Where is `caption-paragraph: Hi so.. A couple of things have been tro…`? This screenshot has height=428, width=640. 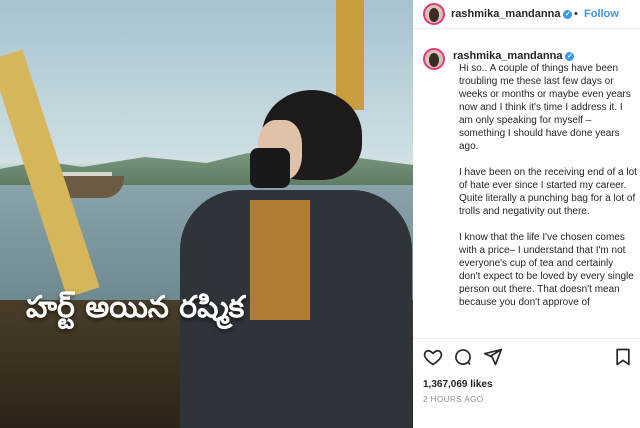
caption-paragraph: Hi so.. A couple of things have been tro… is located at coordinates (545, 107).